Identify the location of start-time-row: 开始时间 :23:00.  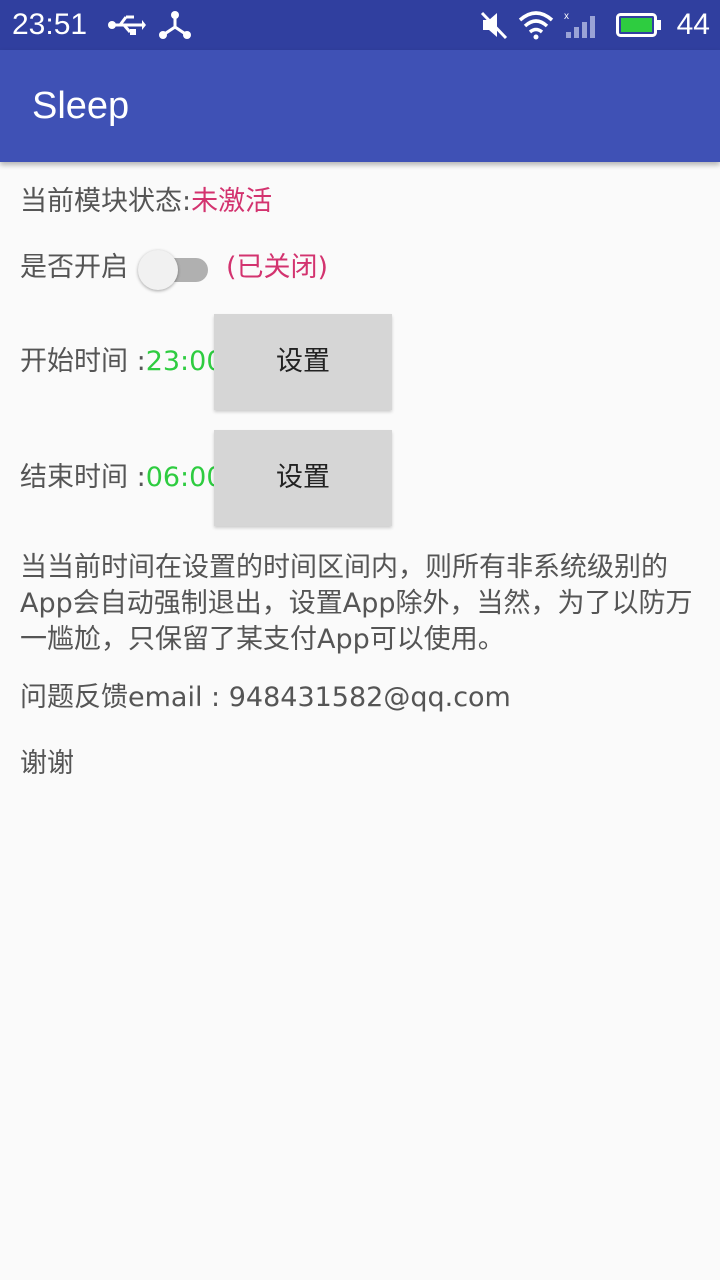
(122, 362).